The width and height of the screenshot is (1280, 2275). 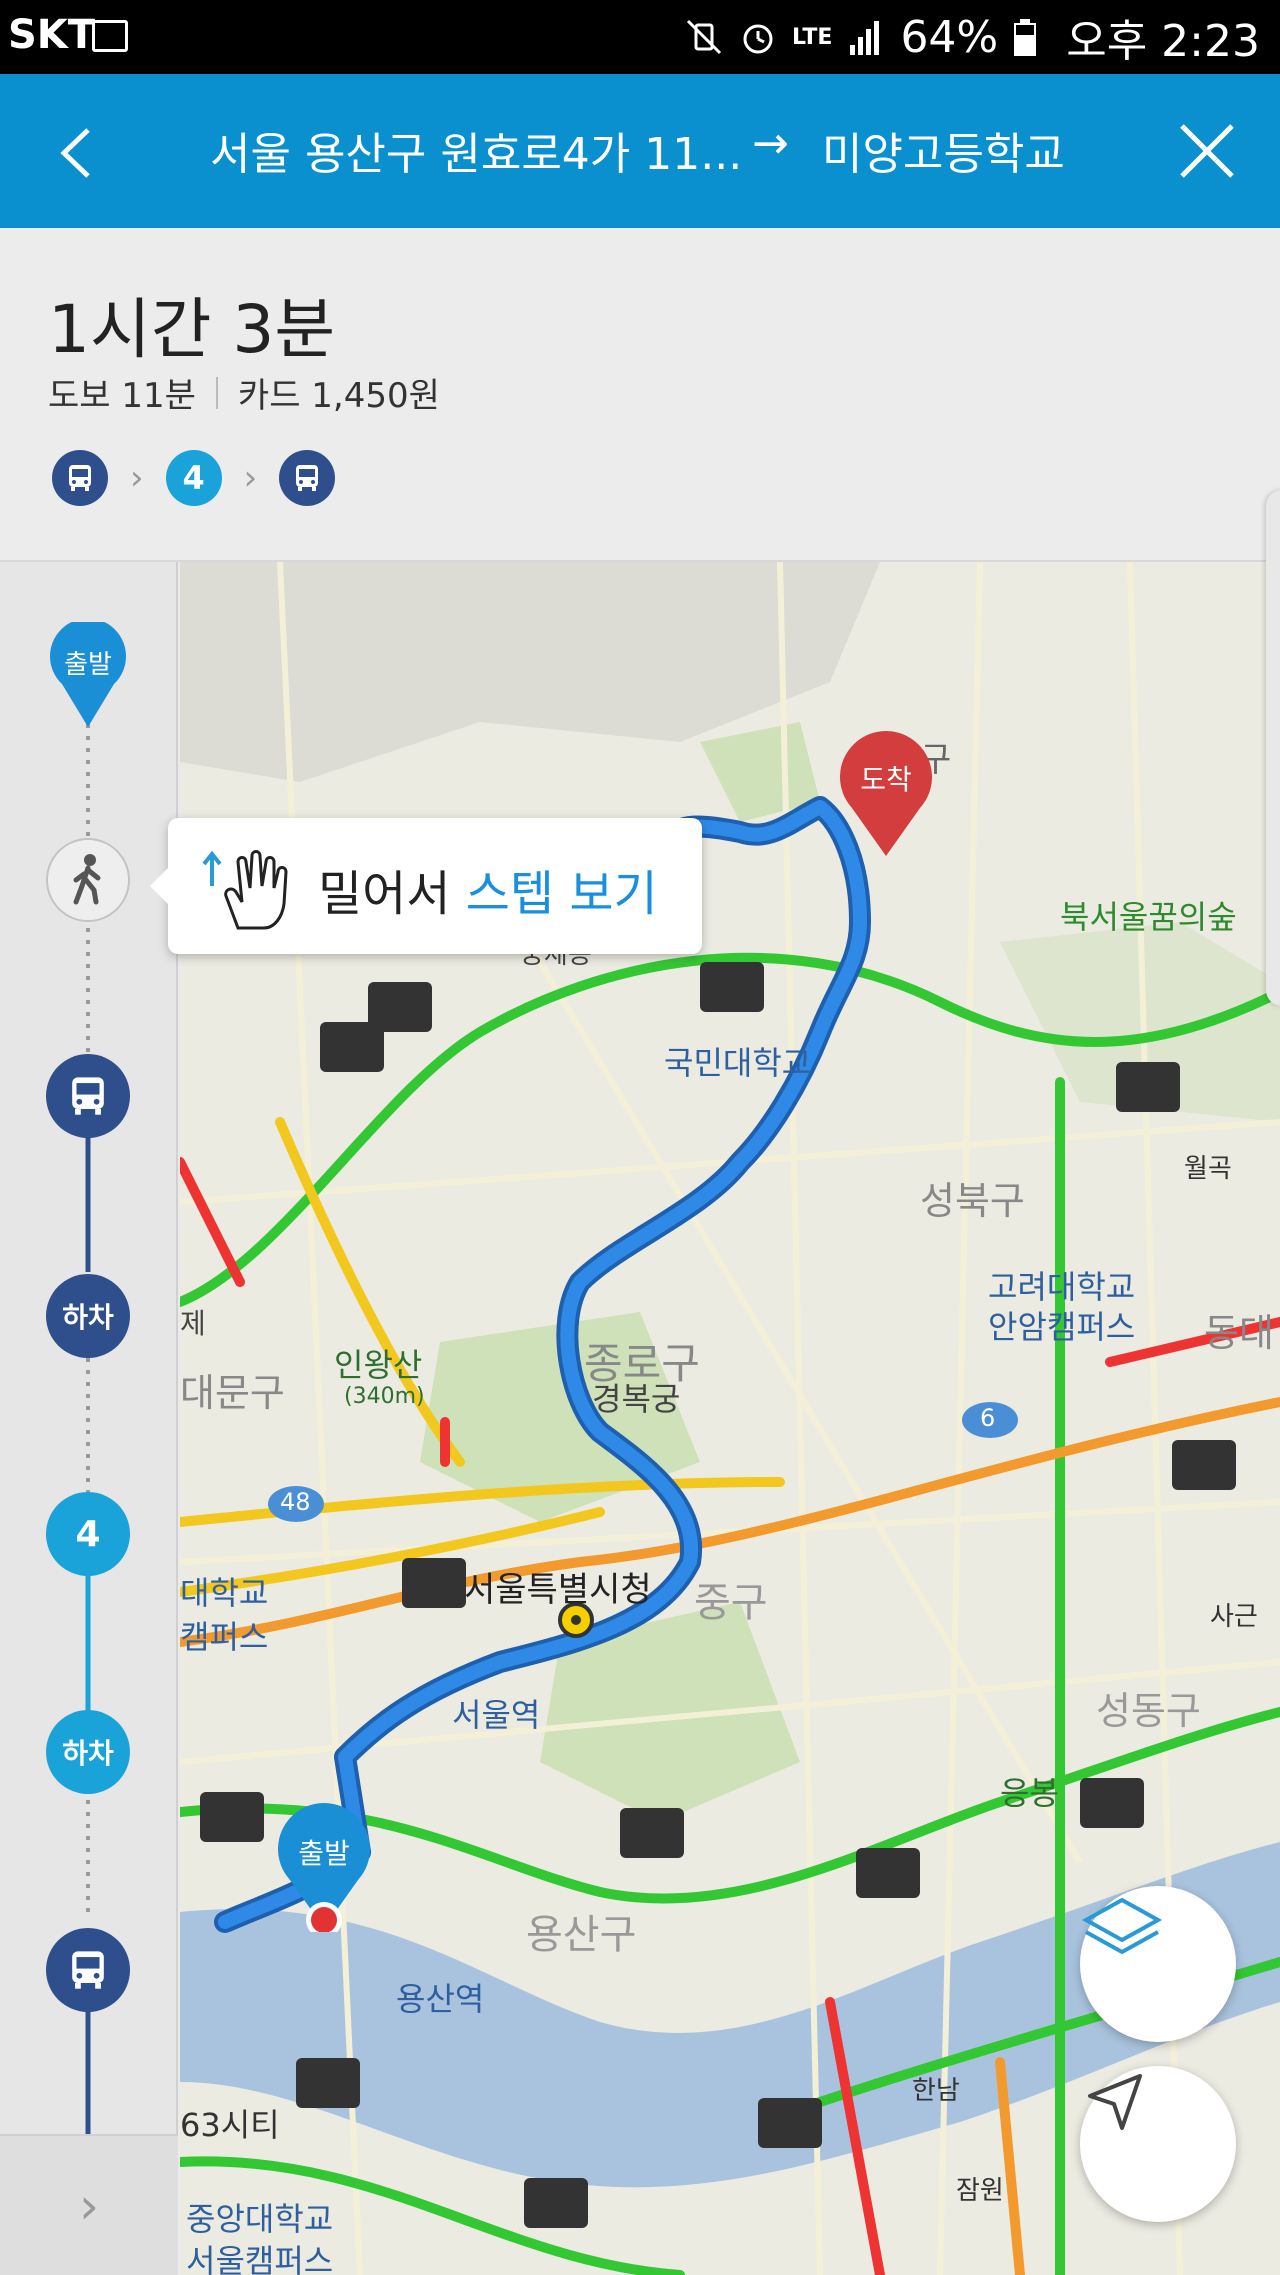 I want to click on signal-icon, so click(x=866, y=37).